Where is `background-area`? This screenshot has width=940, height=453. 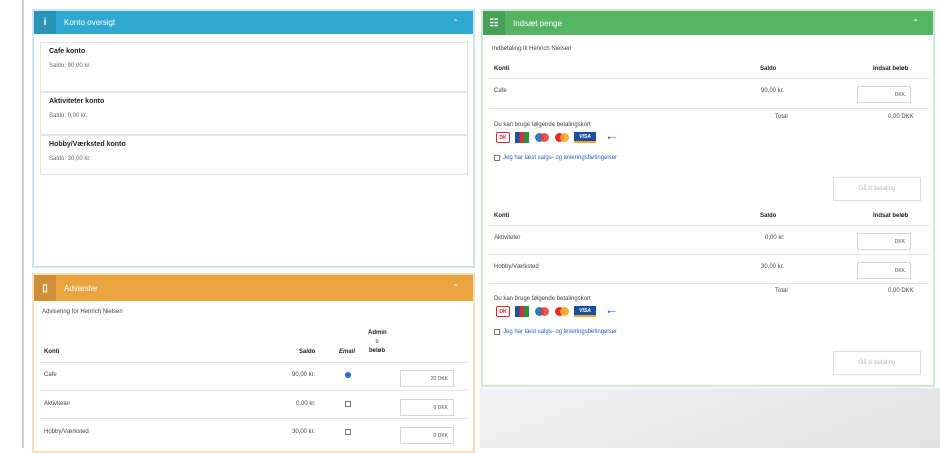 background-area is located at coordinates (710, 418).